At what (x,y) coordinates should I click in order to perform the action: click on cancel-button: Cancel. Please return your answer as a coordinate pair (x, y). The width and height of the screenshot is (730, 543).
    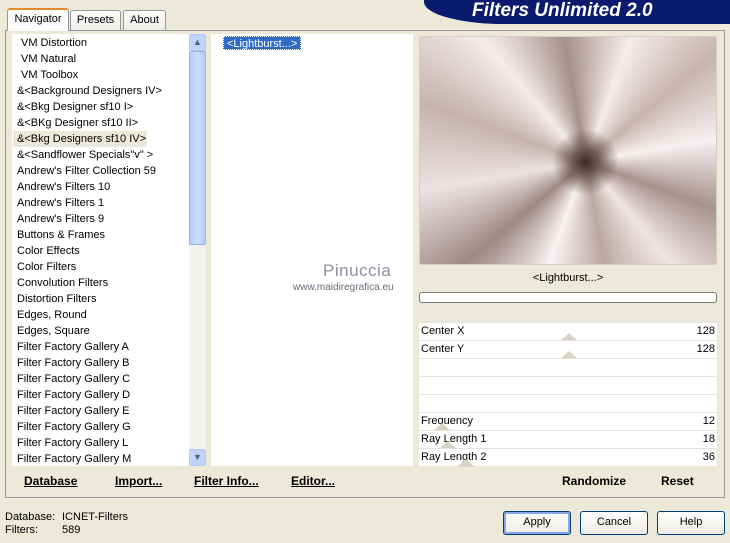
    Looking at the image, I should click on (614, 523).